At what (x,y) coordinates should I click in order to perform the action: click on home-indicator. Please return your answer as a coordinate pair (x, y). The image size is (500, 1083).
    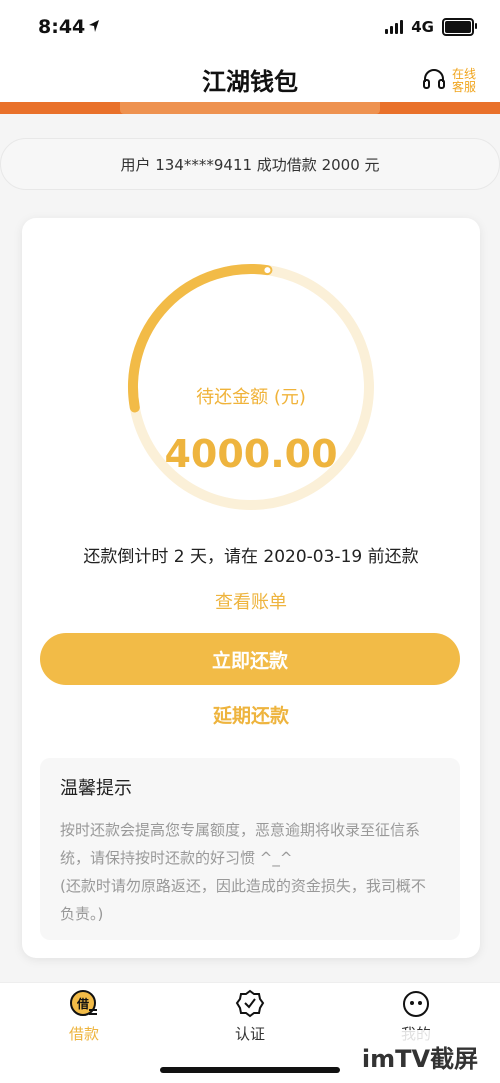
    Looking at the image, I should click on (250, 1070).